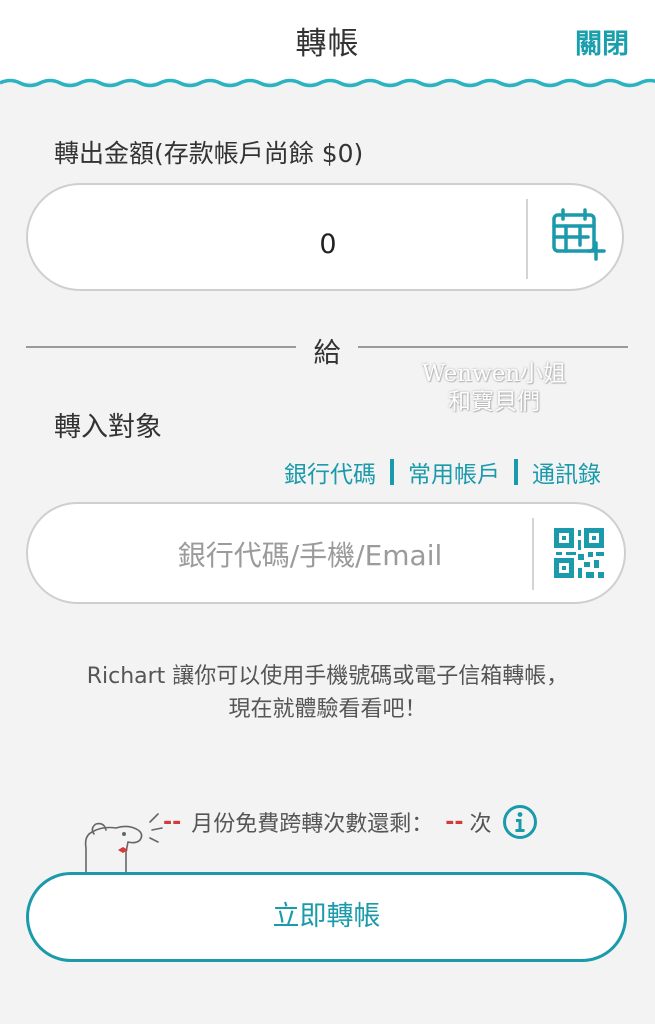  Describe the element at coordinates (172, 822) in the screenshot. I see `quota-month-value: --` at that location.